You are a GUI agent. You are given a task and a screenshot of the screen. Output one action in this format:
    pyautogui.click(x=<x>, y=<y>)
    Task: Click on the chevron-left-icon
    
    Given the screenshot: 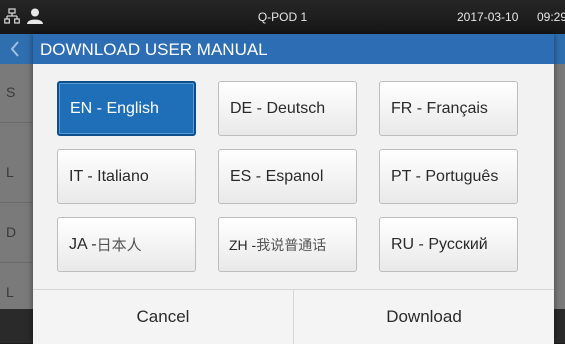 What is the action you would take?
    pyautogui.click(x=14, y=49)
    